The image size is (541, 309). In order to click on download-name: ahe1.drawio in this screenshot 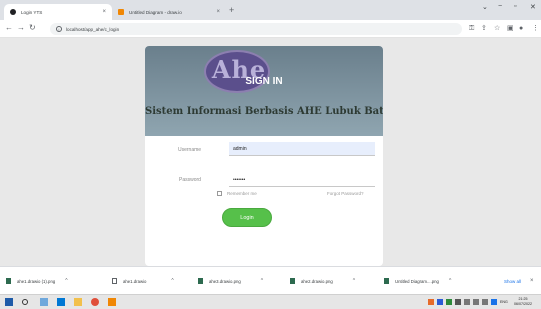, I will do `click(135, 281)`.